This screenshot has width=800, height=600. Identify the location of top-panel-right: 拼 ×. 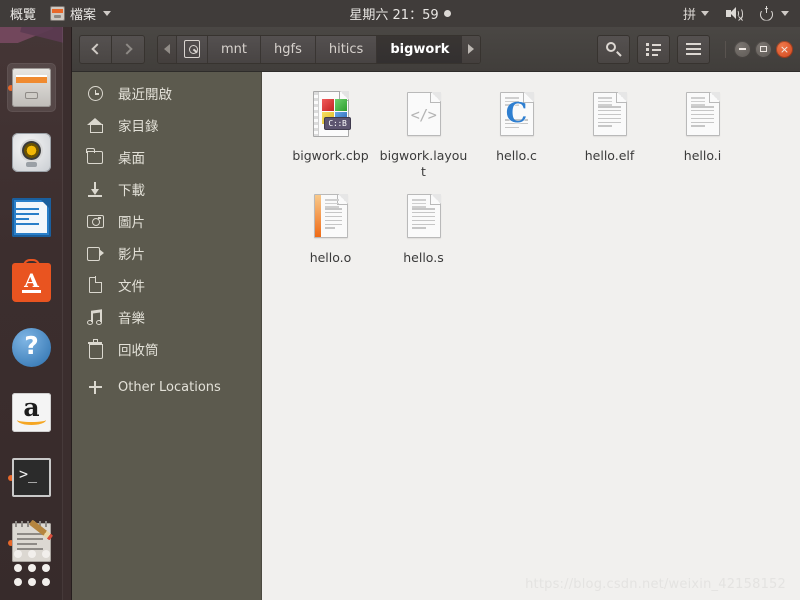
(740, 13).